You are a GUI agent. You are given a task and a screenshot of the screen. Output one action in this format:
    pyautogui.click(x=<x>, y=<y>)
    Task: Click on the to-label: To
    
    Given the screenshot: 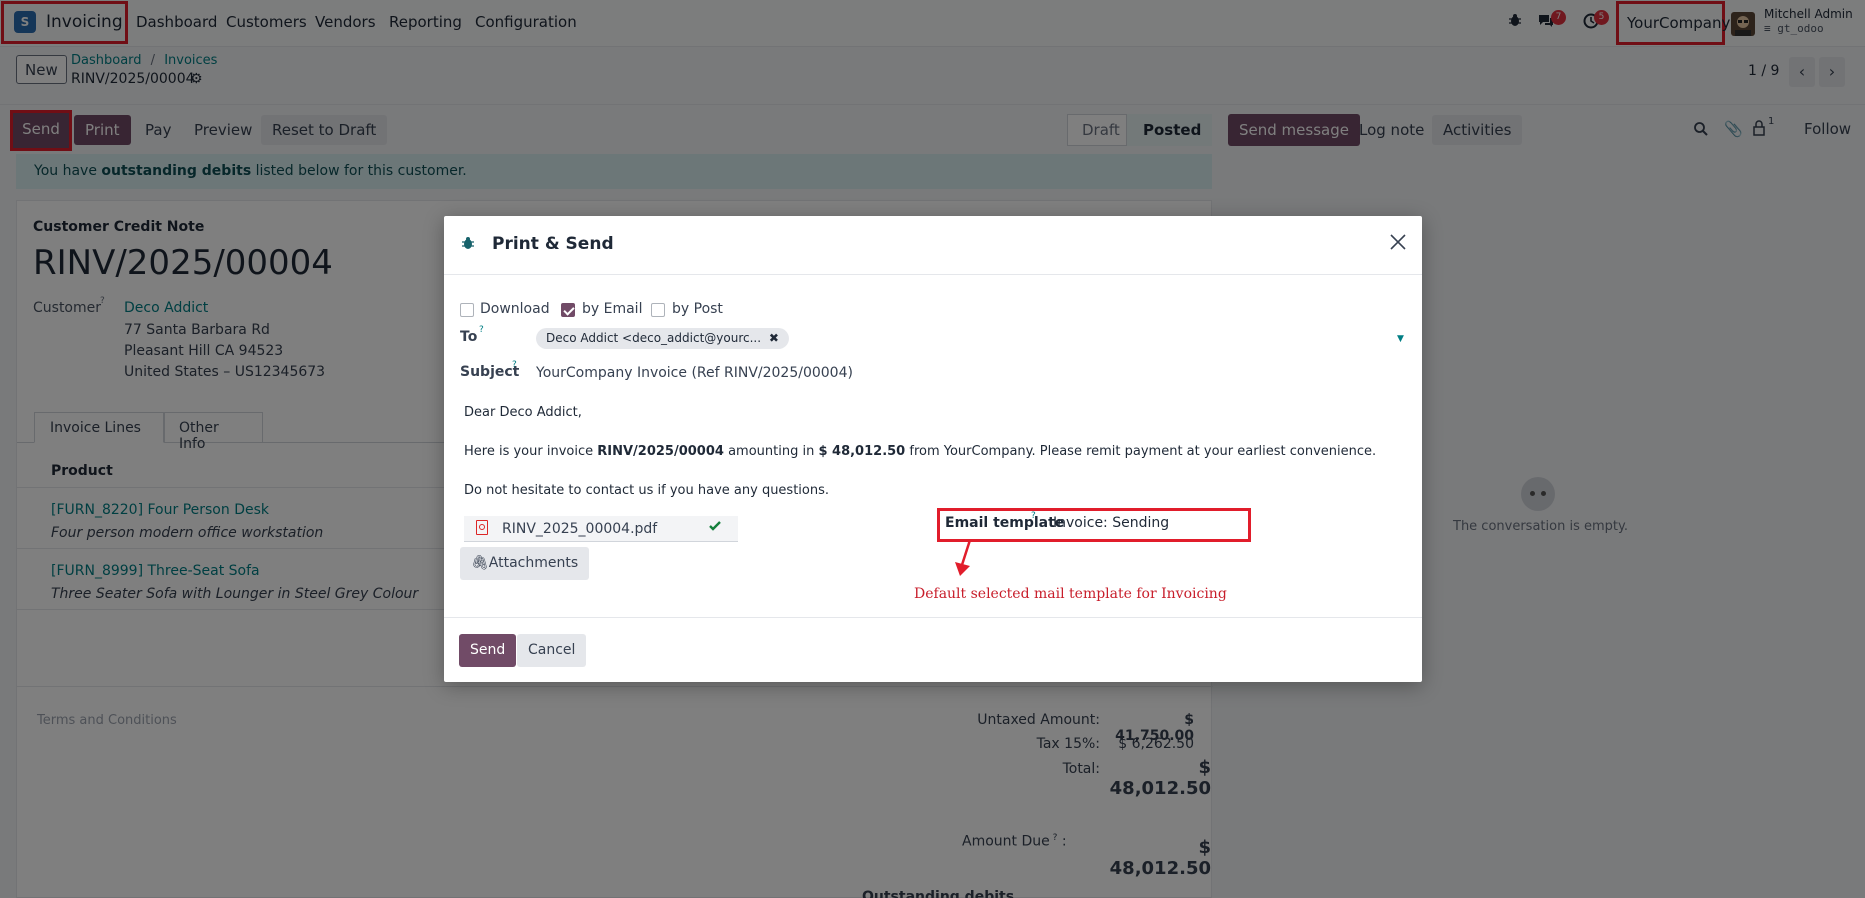 What is the action you would take?
    pyautogui.click(x=469, y=337)
    